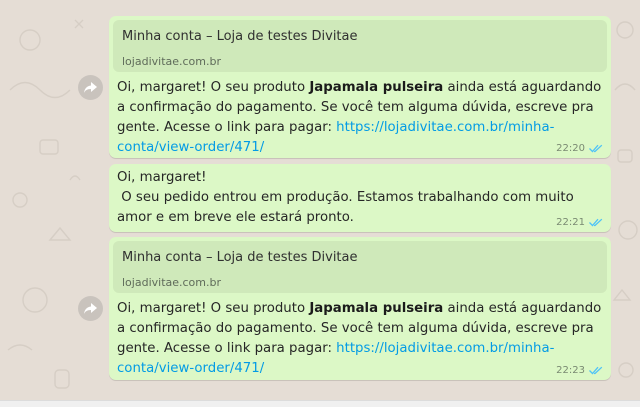  I want to click on message-meta: 22:20, so click(579, 148).